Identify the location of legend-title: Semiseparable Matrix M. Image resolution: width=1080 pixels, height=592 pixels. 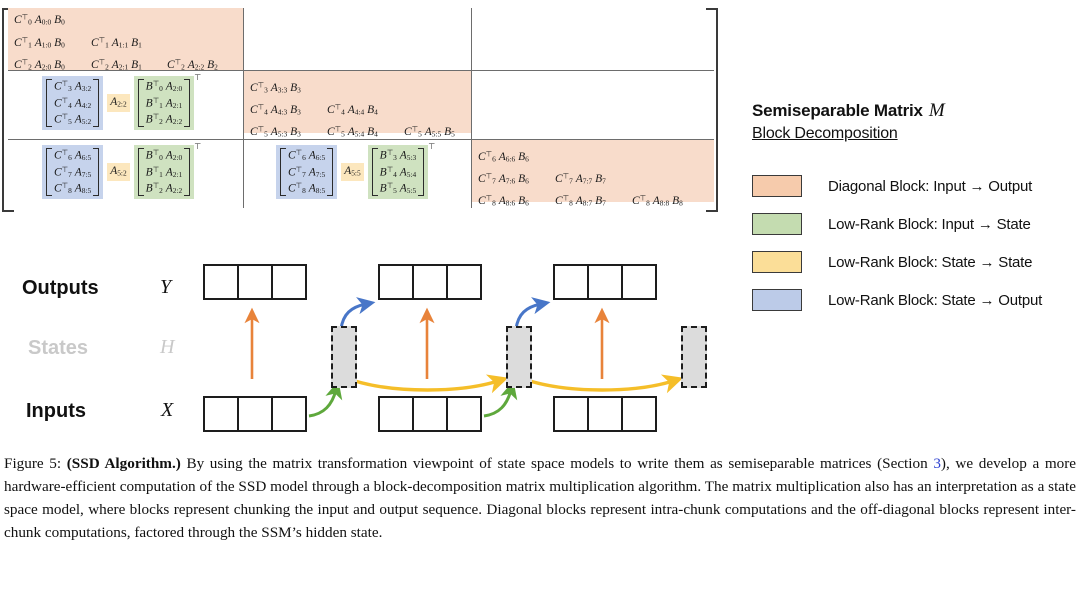
(916, 111).